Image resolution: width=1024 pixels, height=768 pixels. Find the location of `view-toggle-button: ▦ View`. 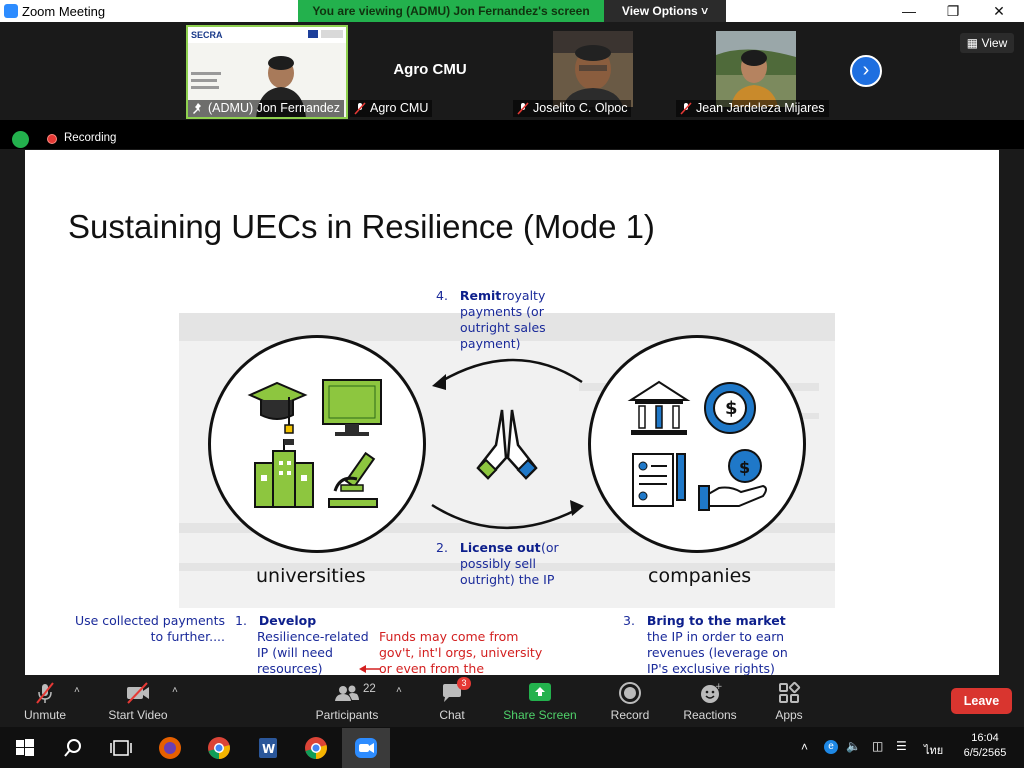

view-toggle-button: ▦ View is located at coordinates (987, 43).